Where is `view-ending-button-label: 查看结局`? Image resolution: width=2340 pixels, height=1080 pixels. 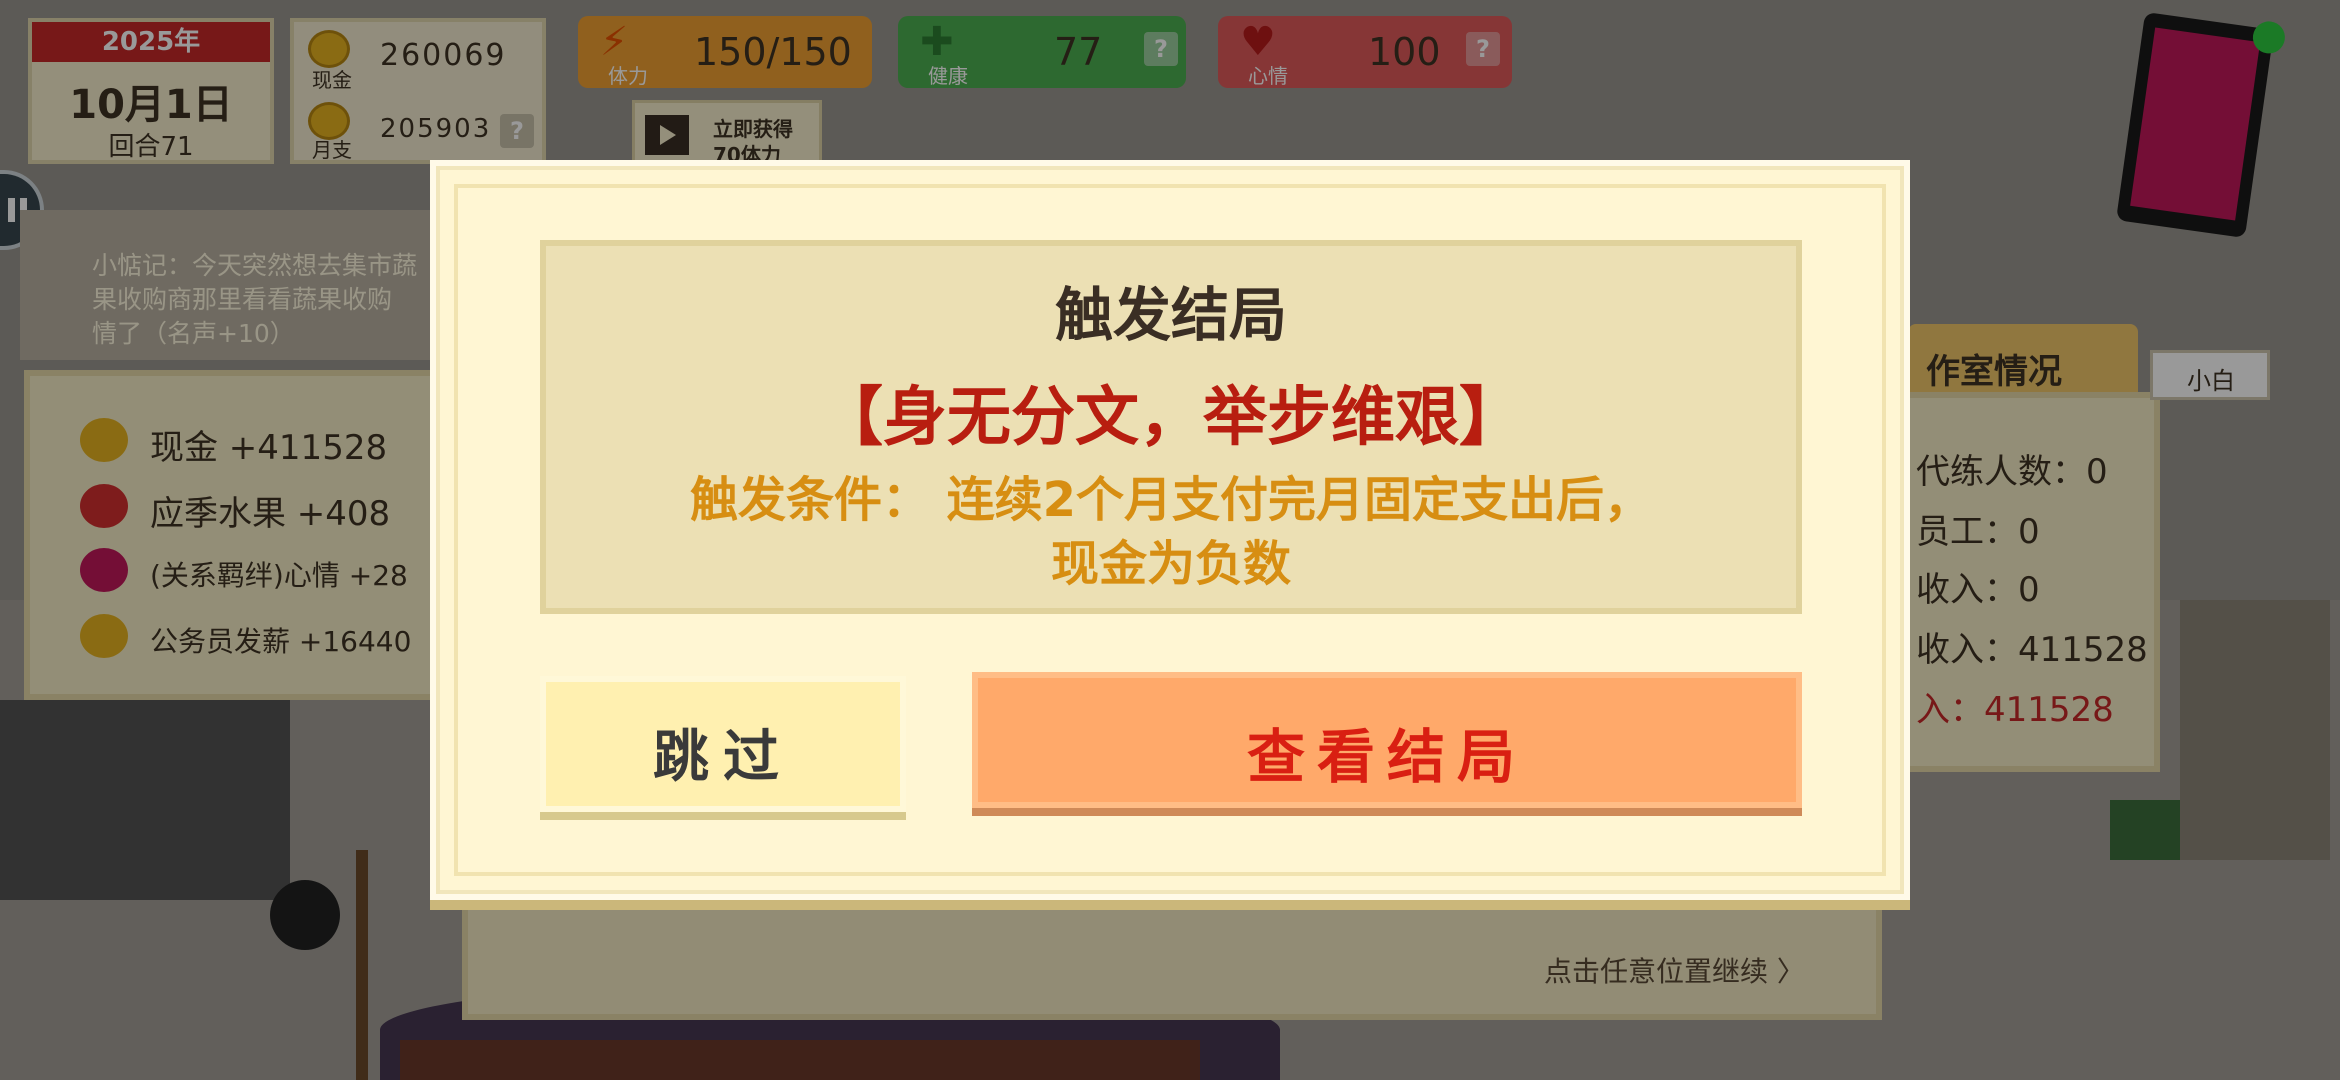 view-ending-button-label: 查看结局 is located at coordinates (1386, 757).